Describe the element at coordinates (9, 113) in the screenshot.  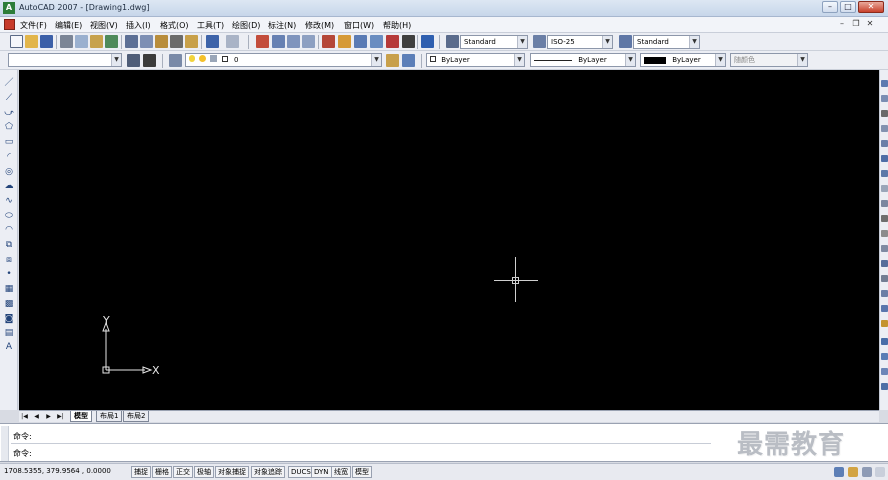
I see `polyline-icon: ⤻` at that location.